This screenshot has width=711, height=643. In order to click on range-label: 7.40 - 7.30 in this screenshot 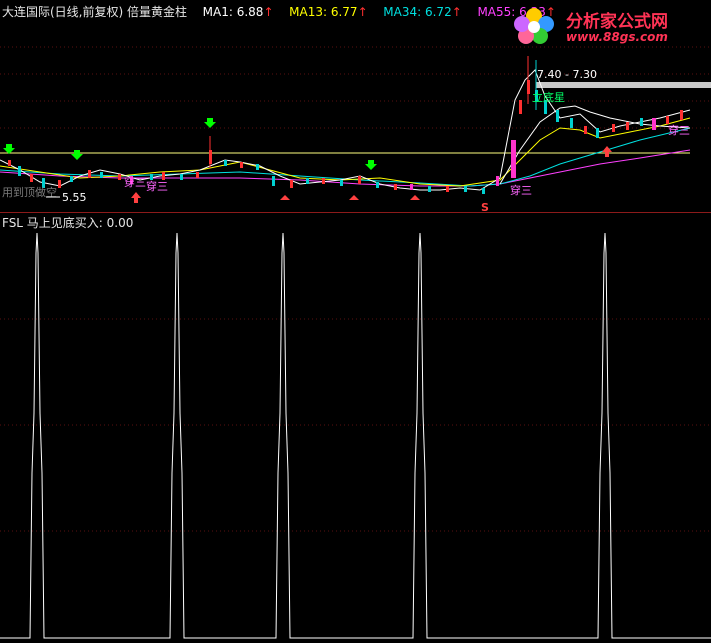, I will do `click(567, 74)`.